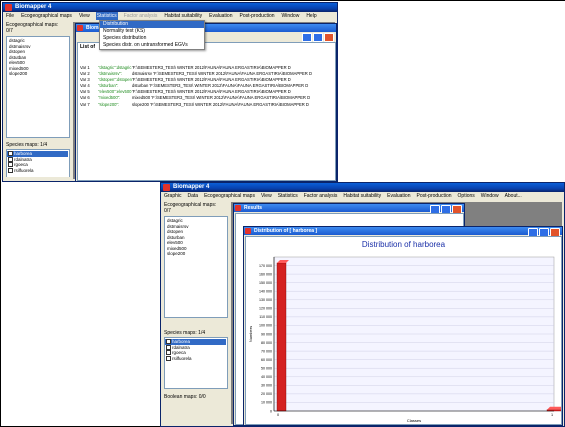  Describe the element at coordinates (265, 292) in the screenshot. I see `y-tick-label: 140 000` at that location.